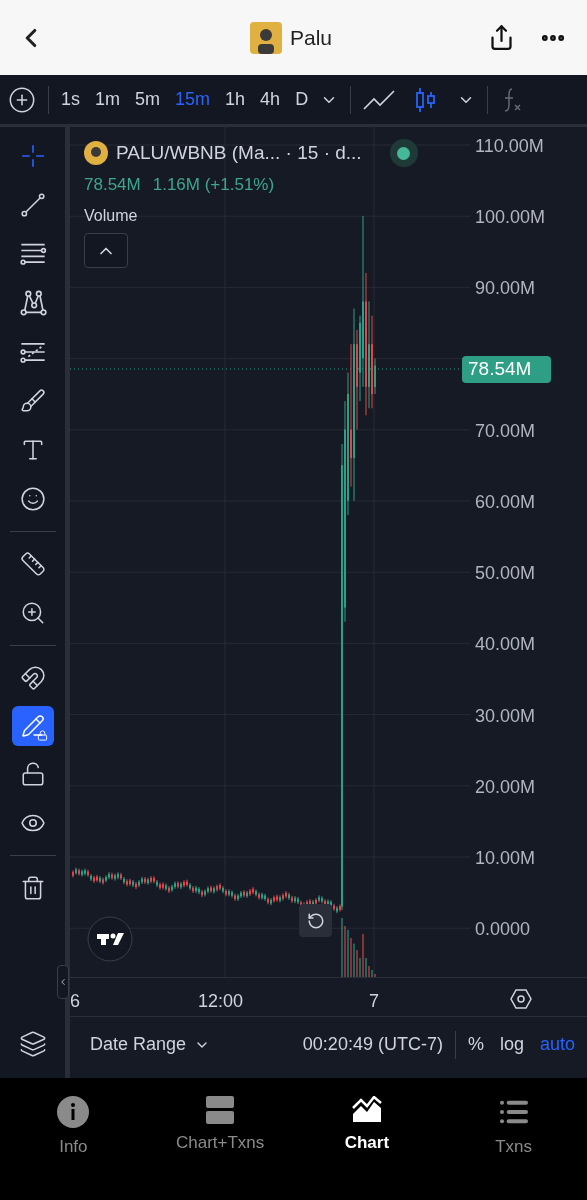 Image resolution: width=587 pixels, height=1200 pixels. Describe the element at coordinates (70, 99) in the screenshot. I see `timeframe-tab: 1s` at that location.